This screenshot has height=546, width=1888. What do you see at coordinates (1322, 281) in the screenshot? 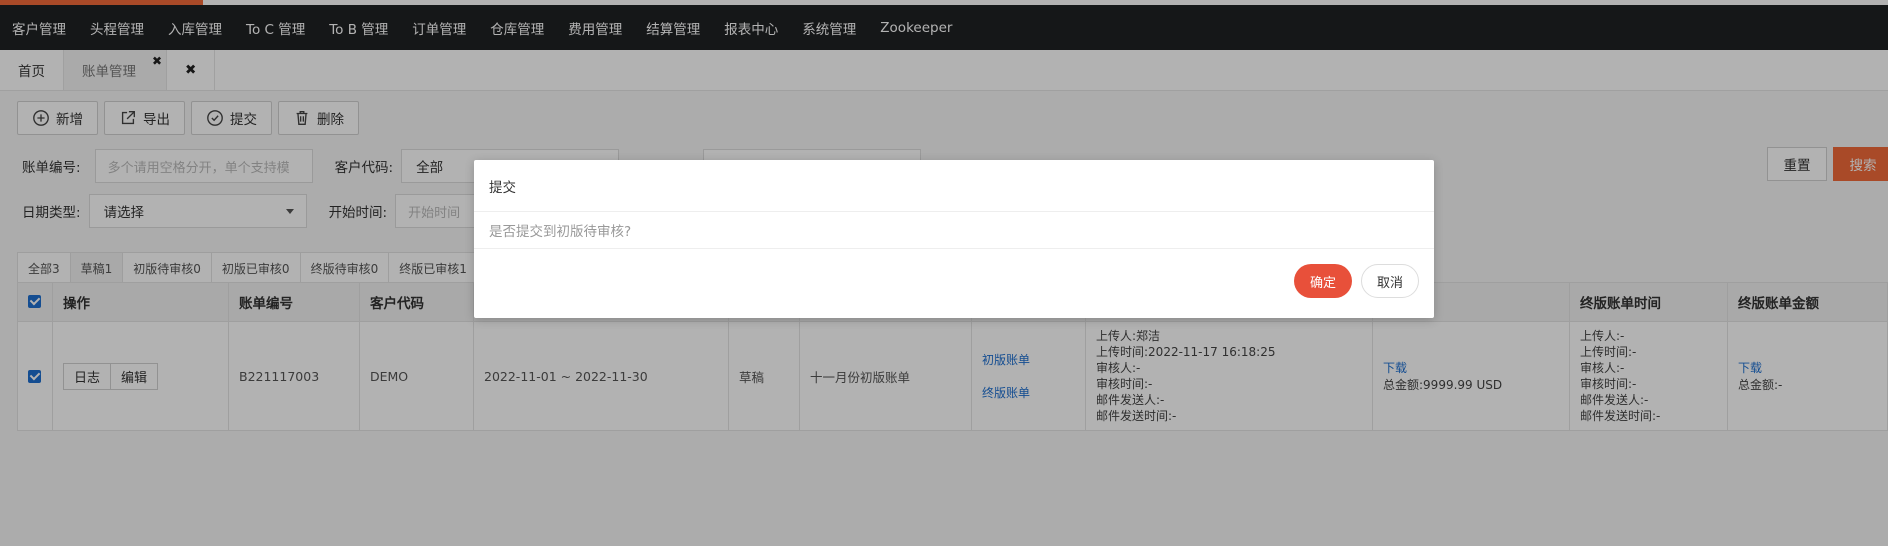
I see `confirm-button: 确定` at bounding box center [1322, 281].